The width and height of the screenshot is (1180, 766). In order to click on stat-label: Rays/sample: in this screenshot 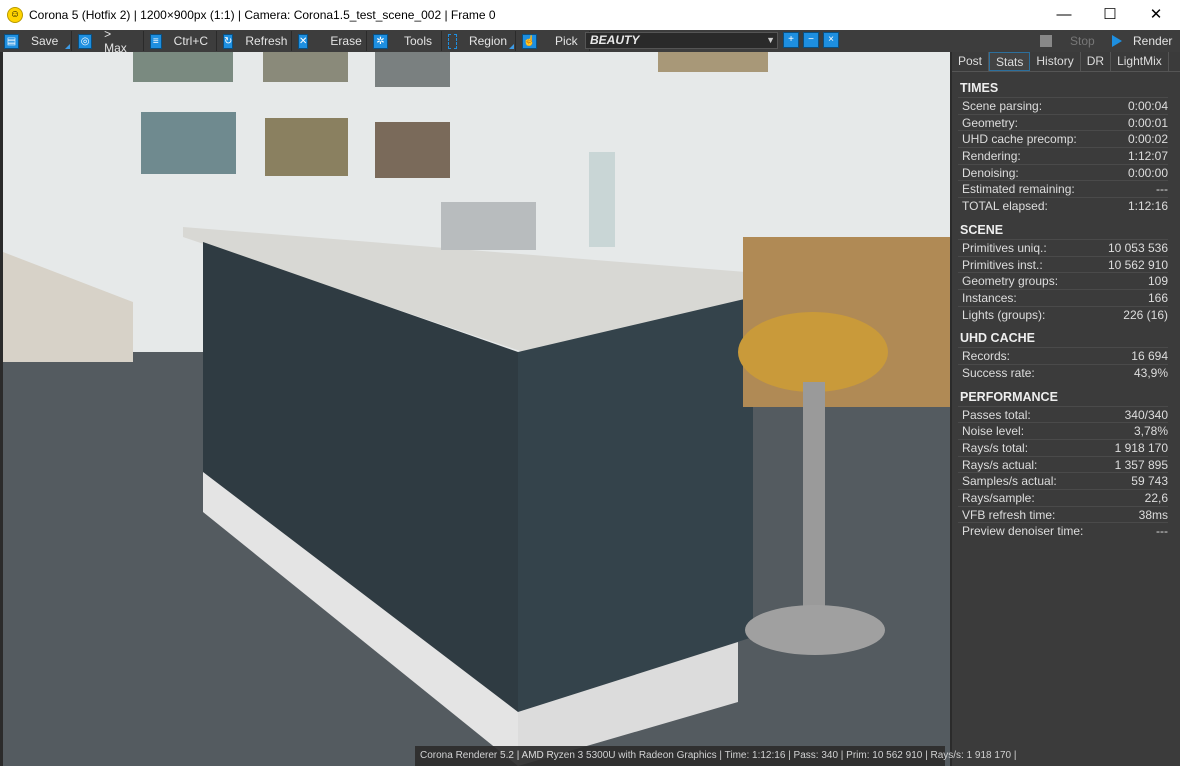, I will do `click(998, 498)`.